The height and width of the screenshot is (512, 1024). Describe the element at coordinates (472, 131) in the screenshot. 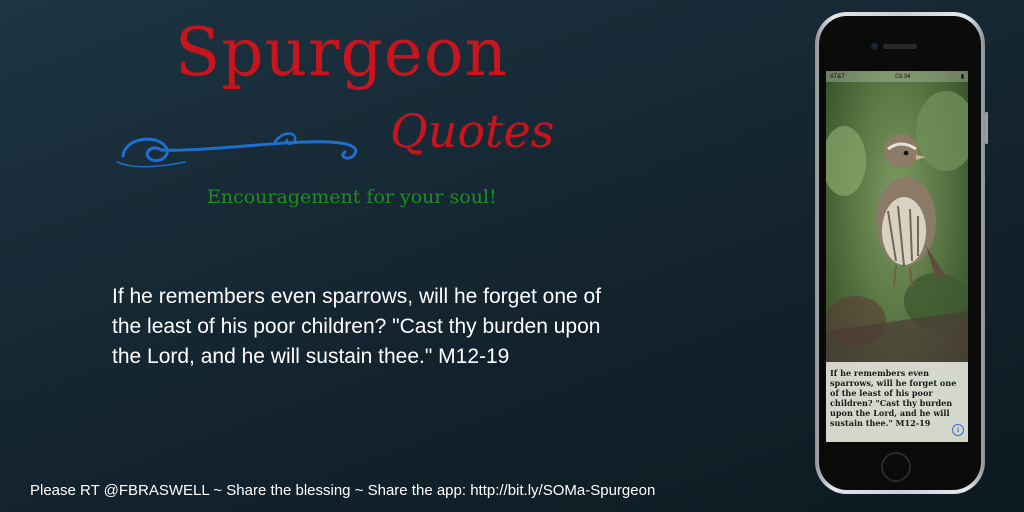

I see `subtitle-quotes: Quotes` at that location.